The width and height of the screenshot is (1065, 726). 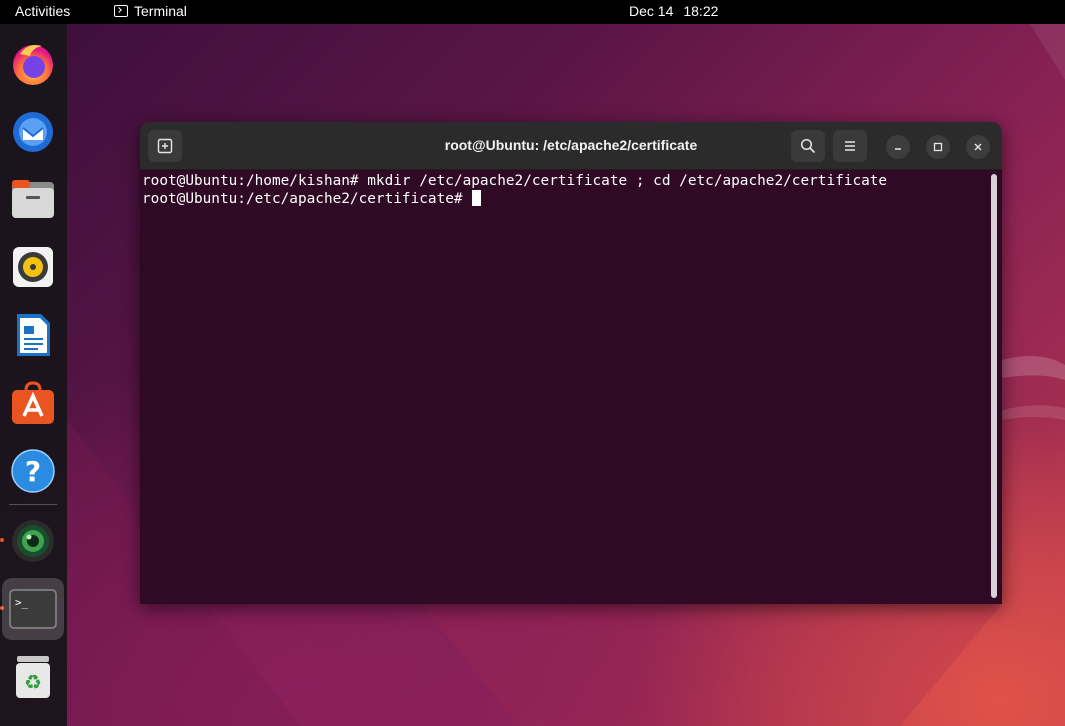 I want to click on terminal-icon: >_, so click(x=33, y=609).